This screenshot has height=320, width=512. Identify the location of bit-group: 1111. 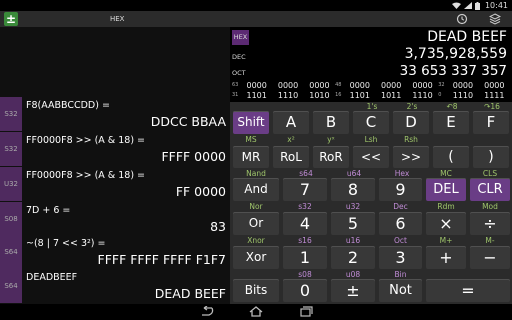
(494, 95).